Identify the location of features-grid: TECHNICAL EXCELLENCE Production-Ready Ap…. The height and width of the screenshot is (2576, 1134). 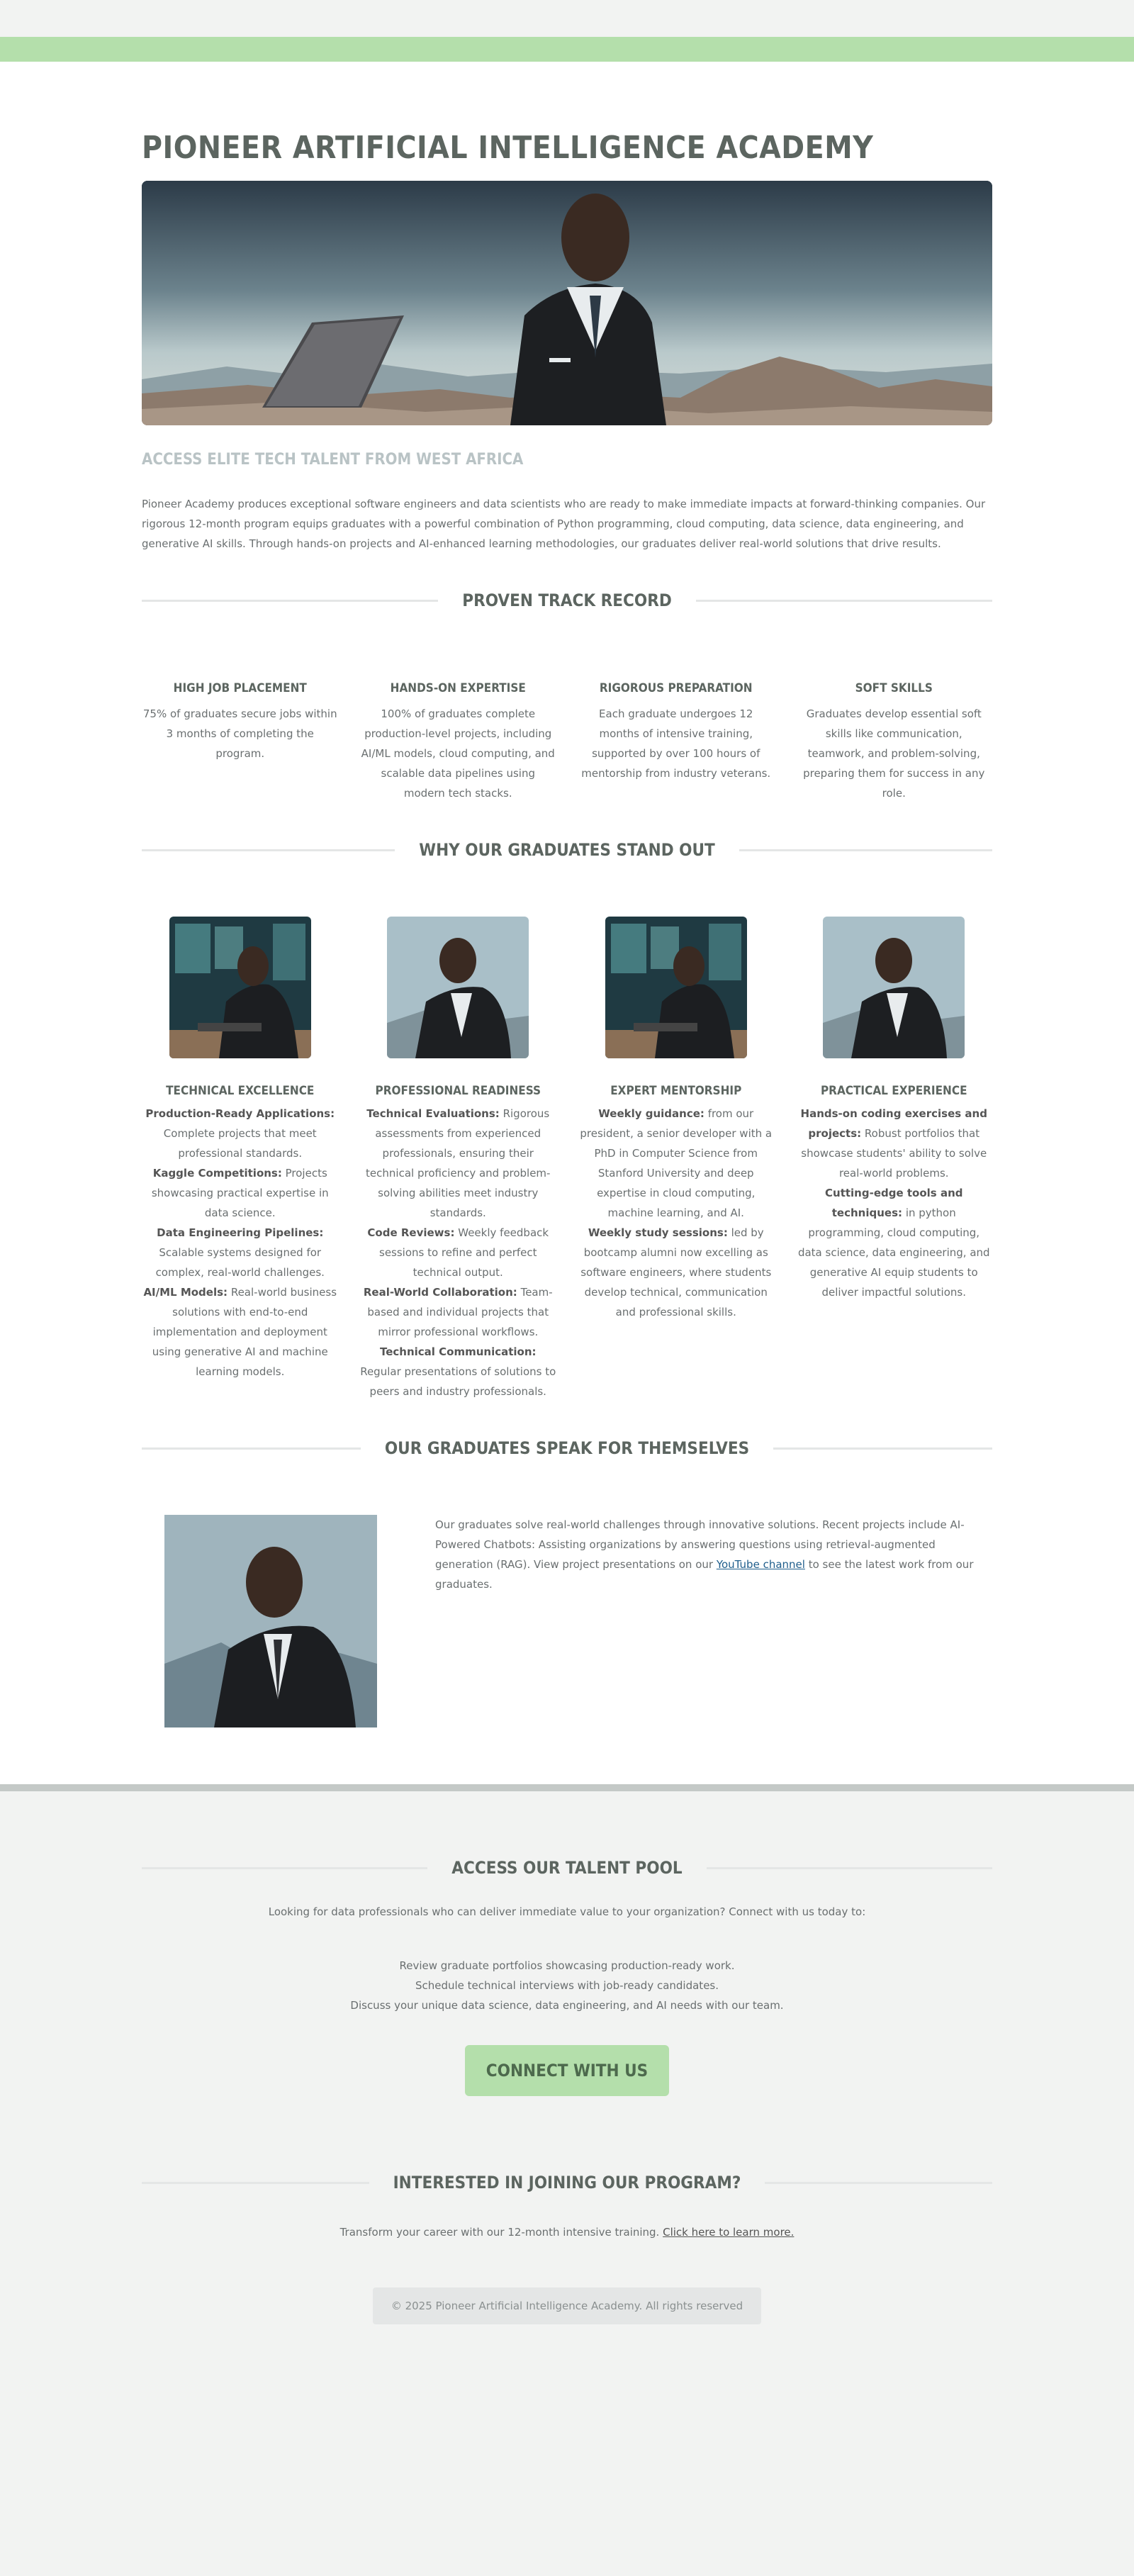
(567, 1159).